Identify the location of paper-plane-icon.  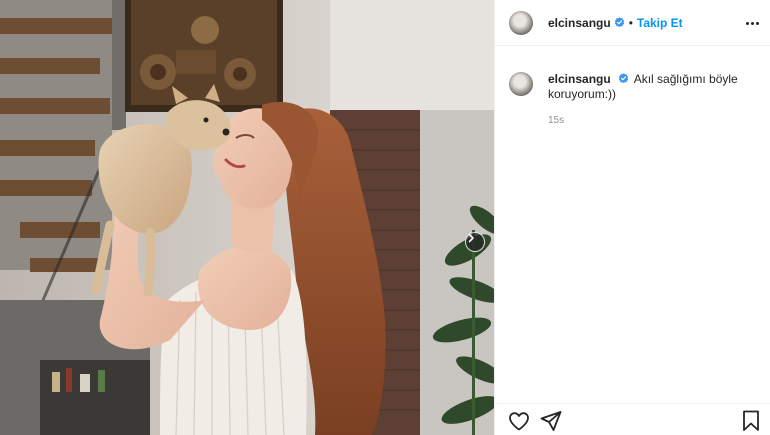
(551, 421).